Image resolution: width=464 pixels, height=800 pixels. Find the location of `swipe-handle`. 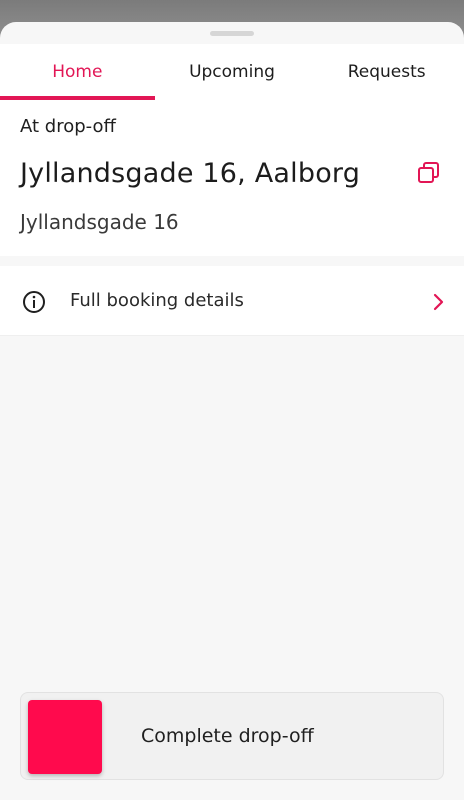

swipe-handle is located at coordinates (65, 737).